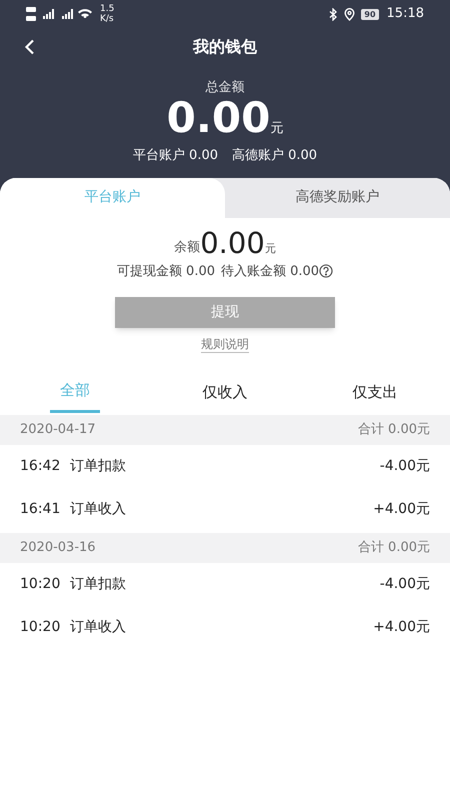  What do you see at coordinates (326, 271) in the screenshot?
I see `help-icon` at bounding box center [326, 271].